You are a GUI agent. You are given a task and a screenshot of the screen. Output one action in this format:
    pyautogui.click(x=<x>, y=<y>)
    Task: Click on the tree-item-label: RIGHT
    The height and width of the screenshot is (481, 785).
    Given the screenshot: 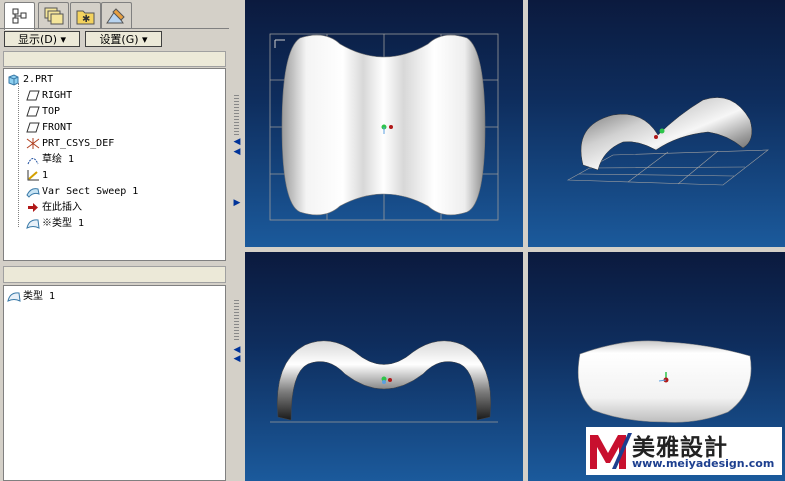 What is the action you would take?
    pyautogui.click(x=57, y=95)
    